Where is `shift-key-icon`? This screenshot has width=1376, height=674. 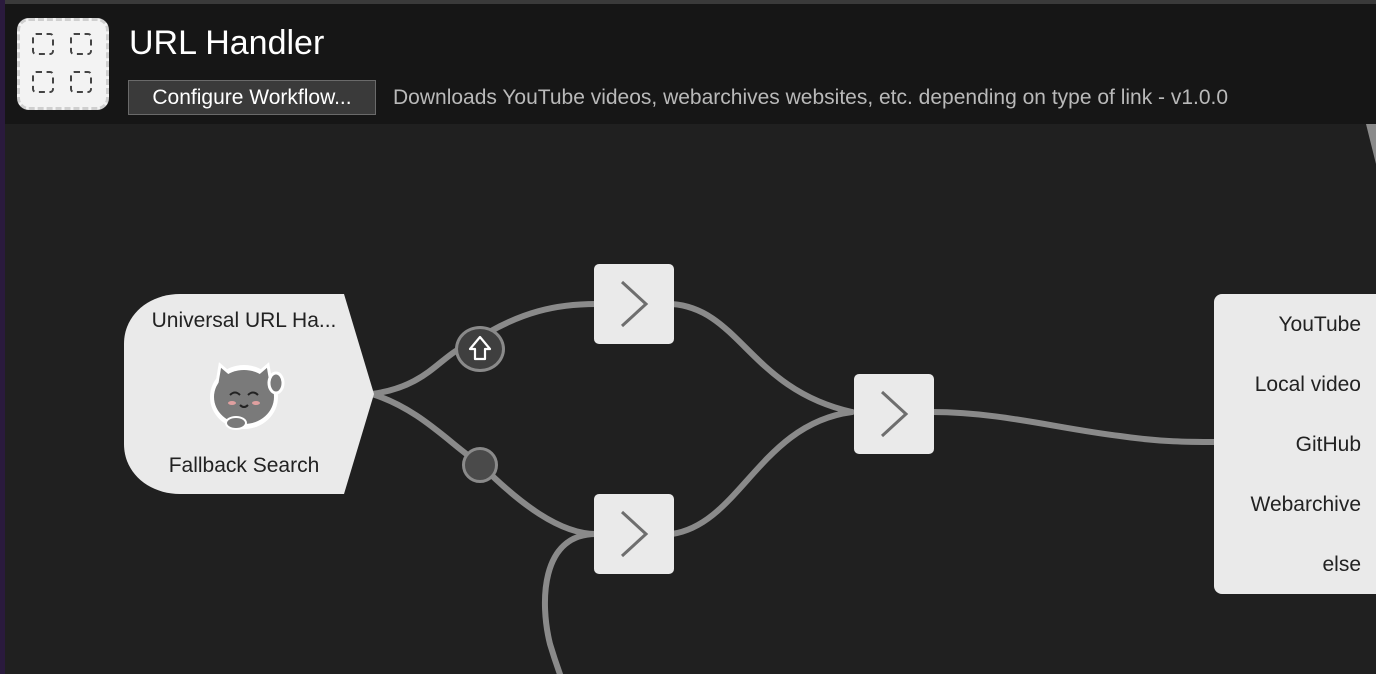 shift-key-icon is located at coordinates (480, 348).